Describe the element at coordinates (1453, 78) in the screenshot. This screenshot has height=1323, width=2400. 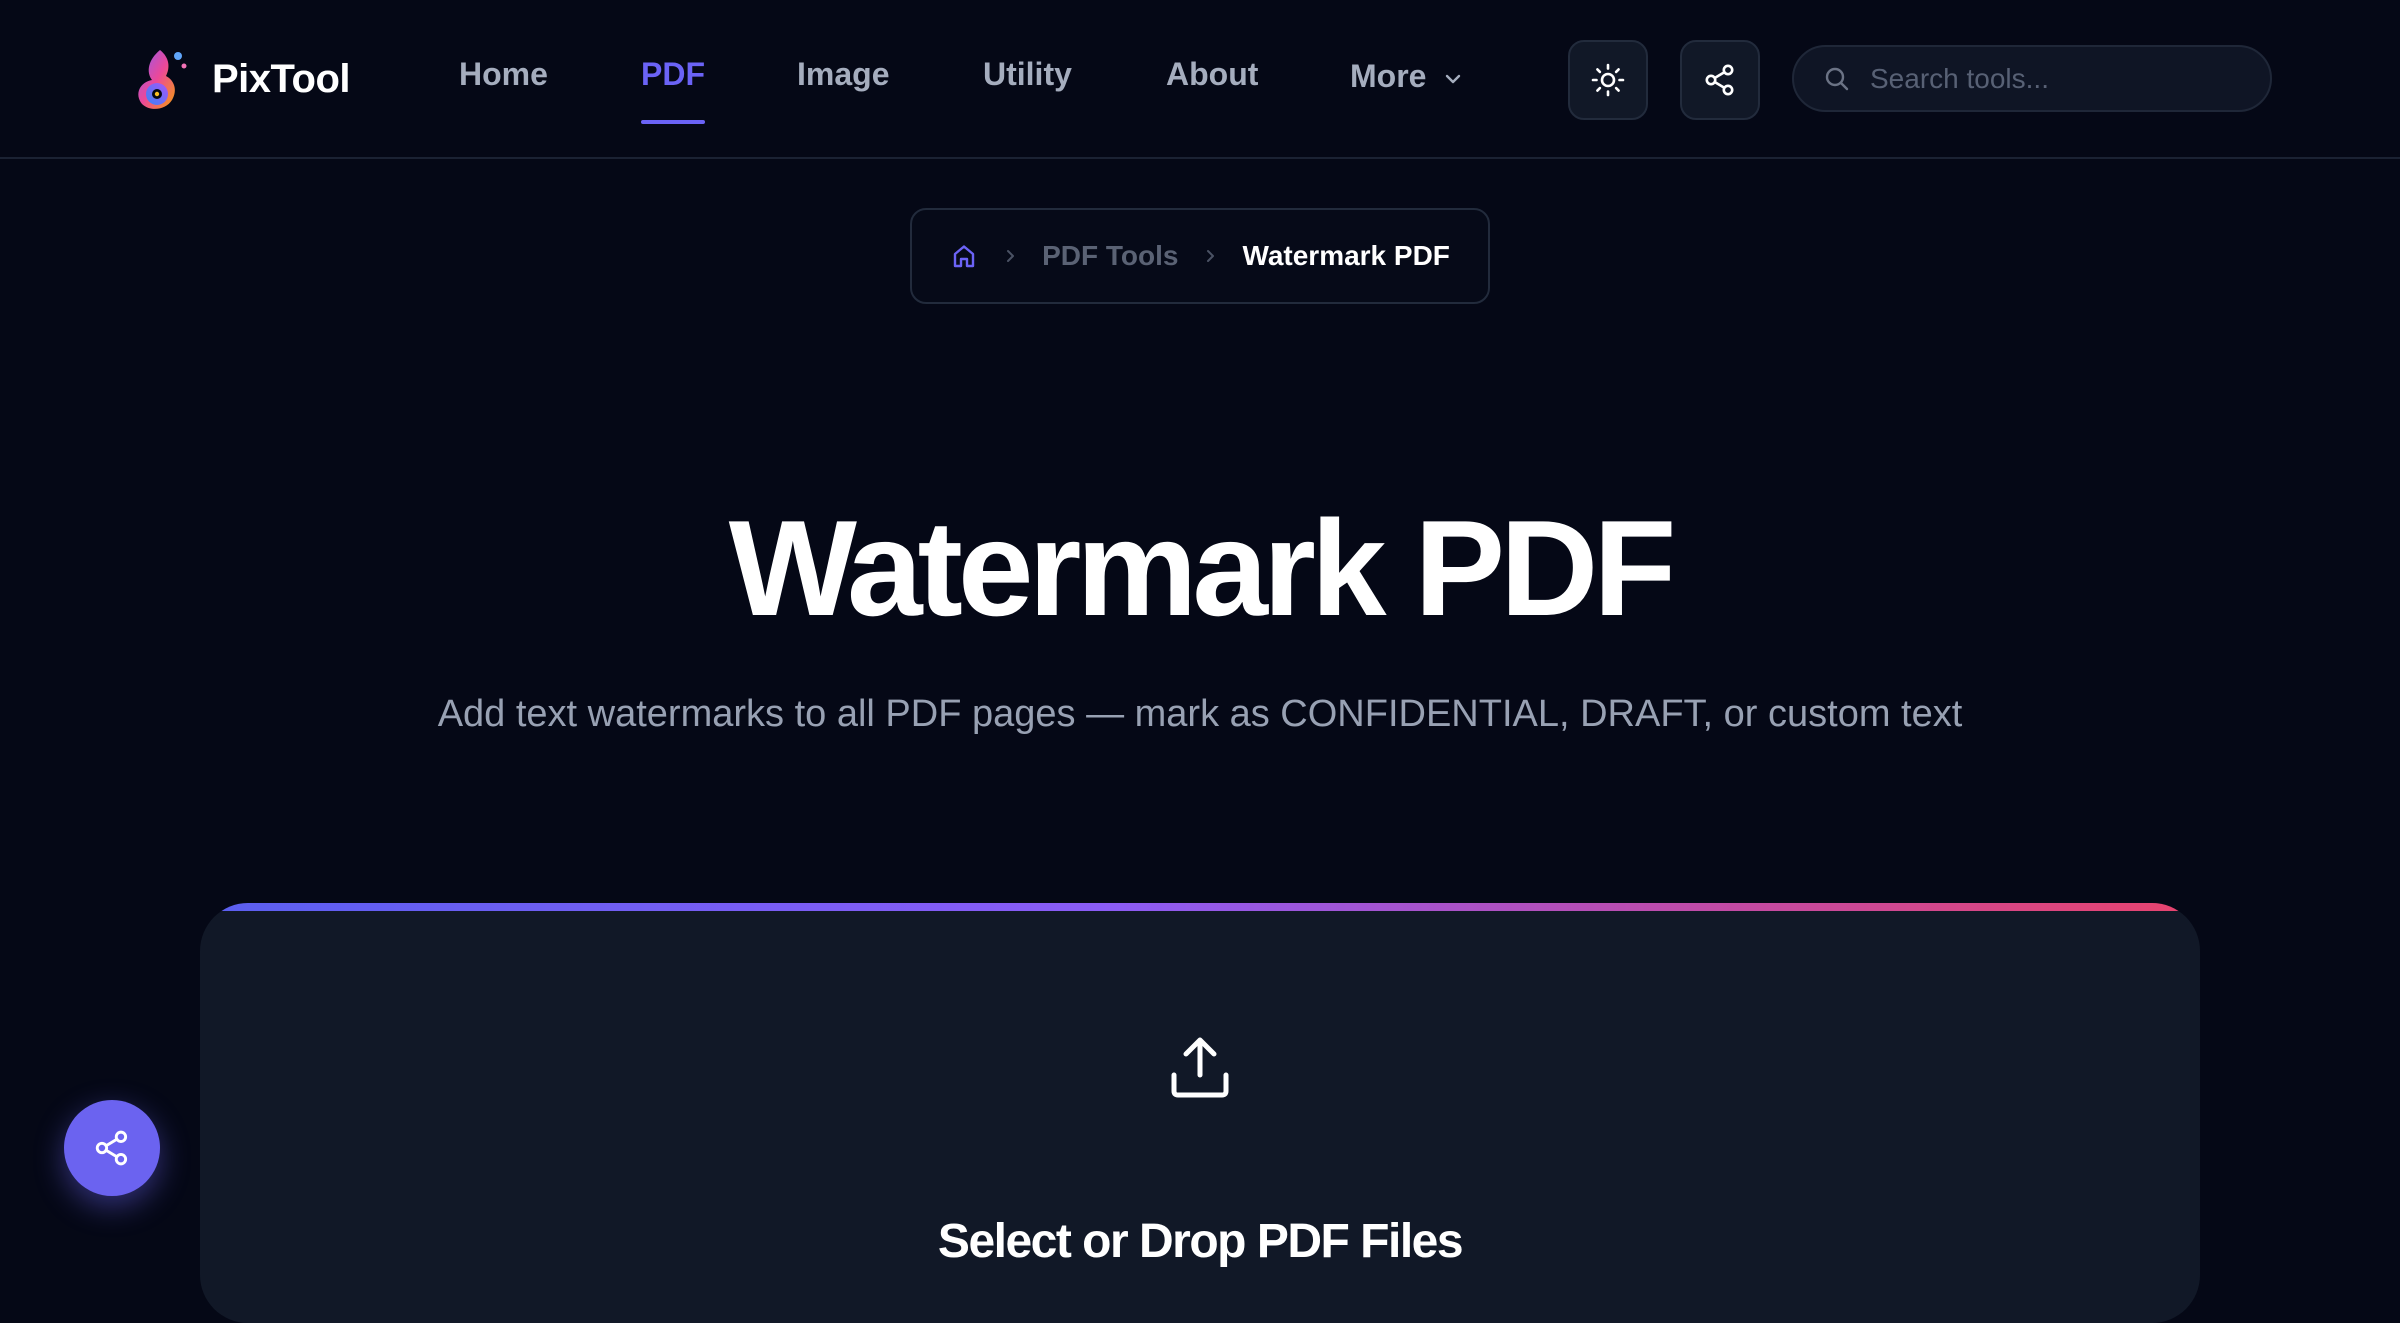
I see `chevron-down-icon` at that location.